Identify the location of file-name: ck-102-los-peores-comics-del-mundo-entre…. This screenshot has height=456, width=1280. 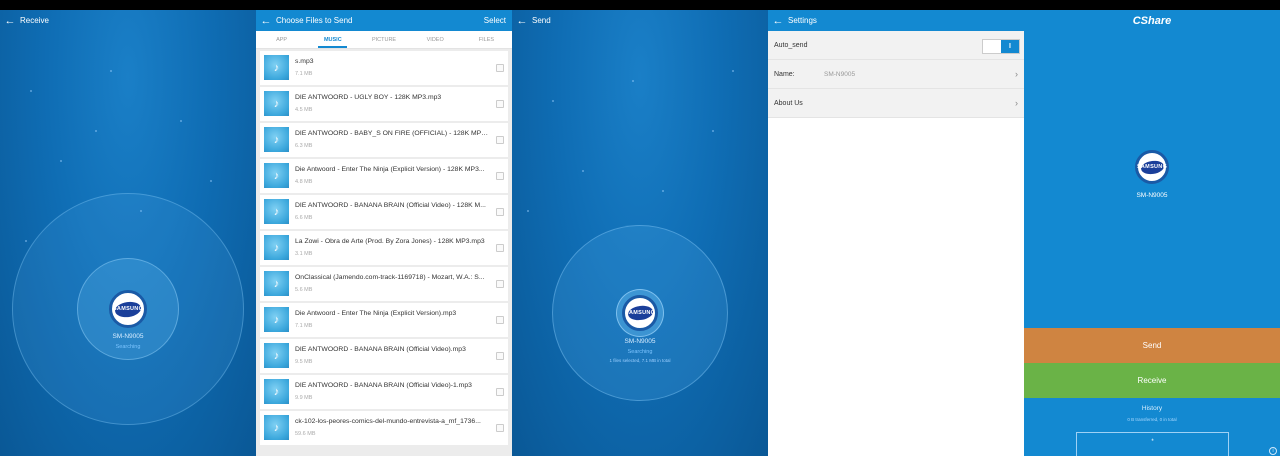
(388, 422).